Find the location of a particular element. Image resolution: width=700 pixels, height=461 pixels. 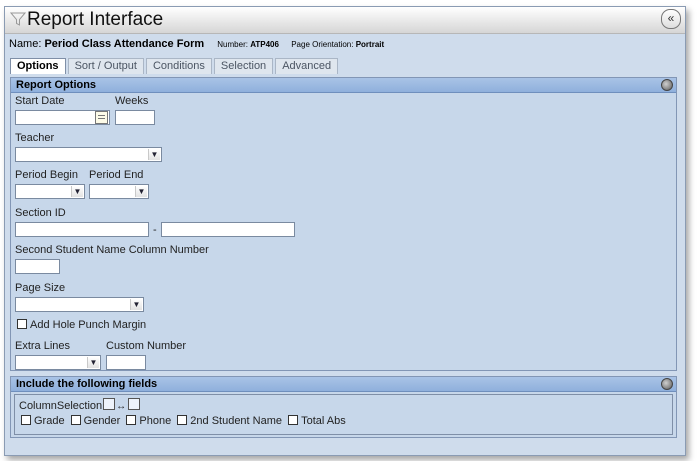

grade-checkbox is located at coordinates (26, 420).